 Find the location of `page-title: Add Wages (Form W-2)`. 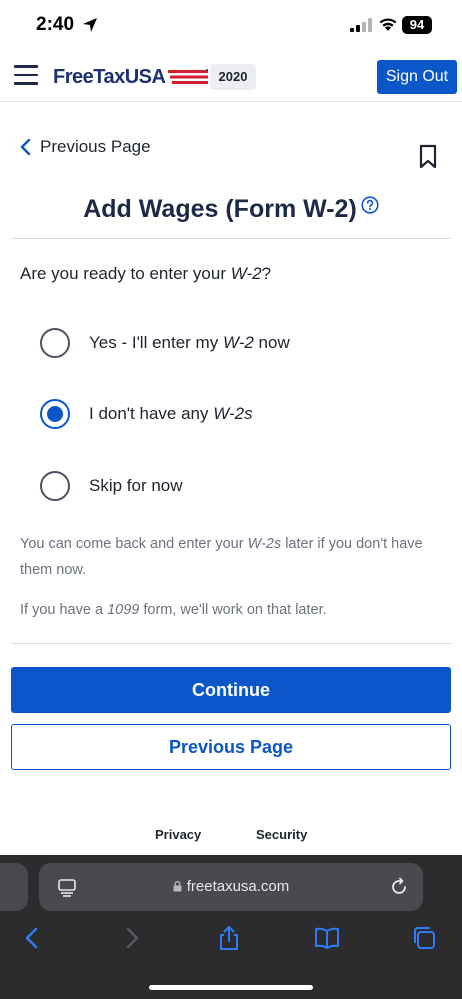

page-title: Add Wages (Form W-2) is located at coordinates (220, 209).